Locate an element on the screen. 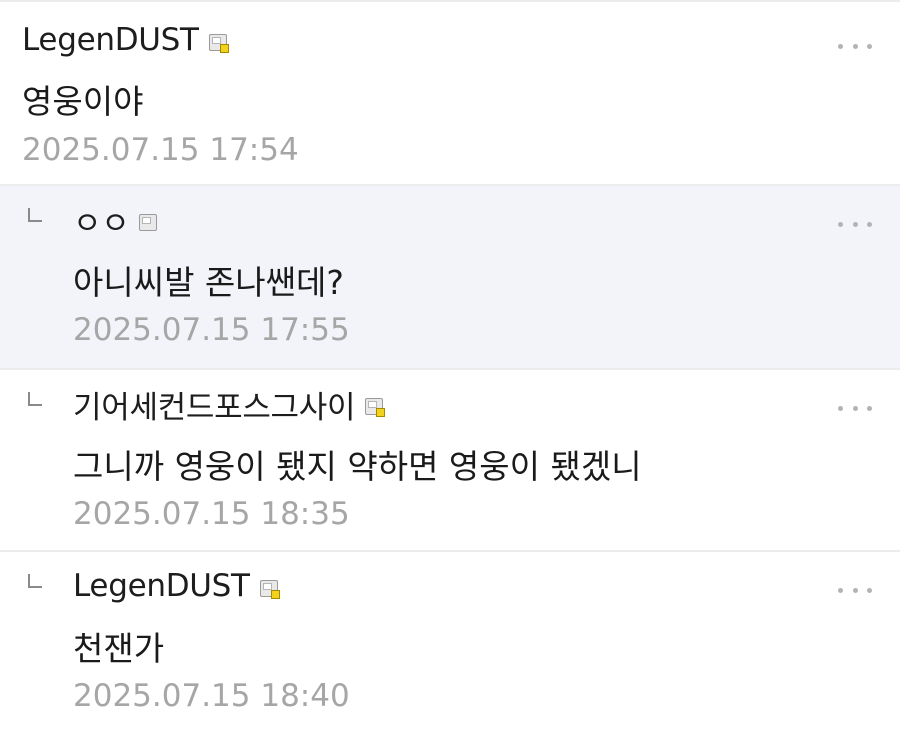  comment-header: 기어세컨드포스그사이 is located at coordinates (229, 404).